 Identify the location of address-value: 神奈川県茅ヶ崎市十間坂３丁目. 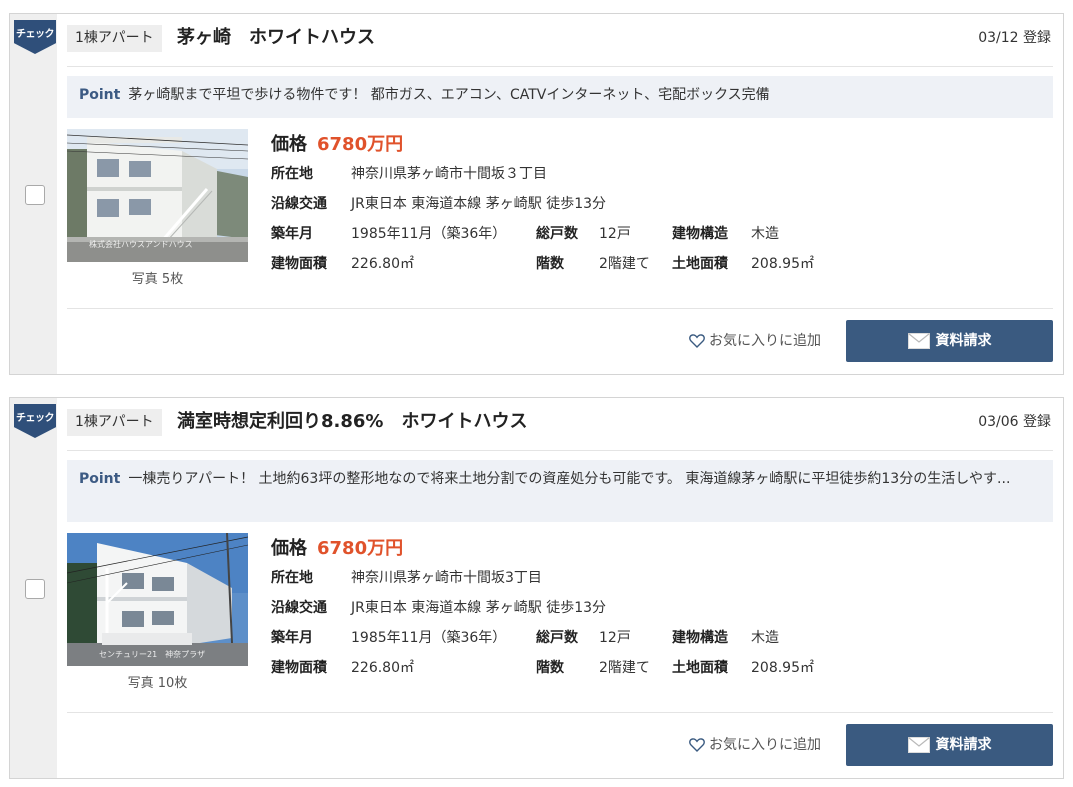
(449, 174).